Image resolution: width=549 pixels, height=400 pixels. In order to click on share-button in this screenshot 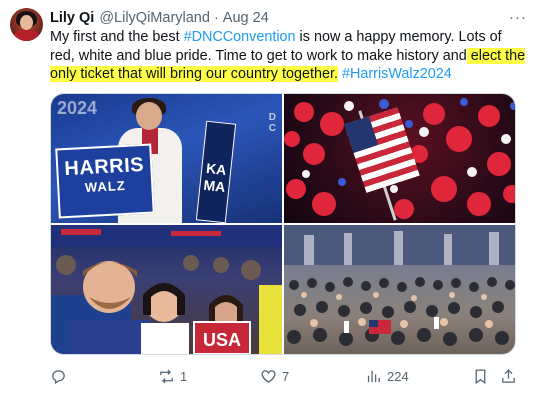, I will do `click(508, 376)`.